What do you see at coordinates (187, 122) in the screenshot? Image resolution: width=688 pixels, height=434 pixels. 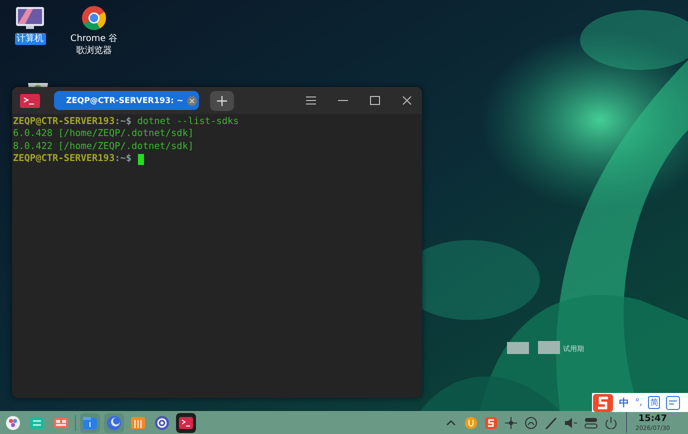 I see `command-text: dotnet --list-sdks` at bounding box center [187, 122].